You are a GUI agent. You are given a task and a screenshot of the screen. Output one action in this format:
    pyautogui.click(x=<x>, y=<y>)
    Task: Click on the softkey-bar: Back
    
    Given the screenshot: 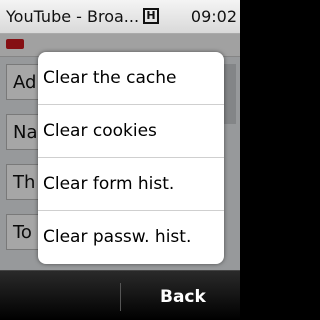 What is the action you would take?
    pyautogui.click(x=120, y=295)
    